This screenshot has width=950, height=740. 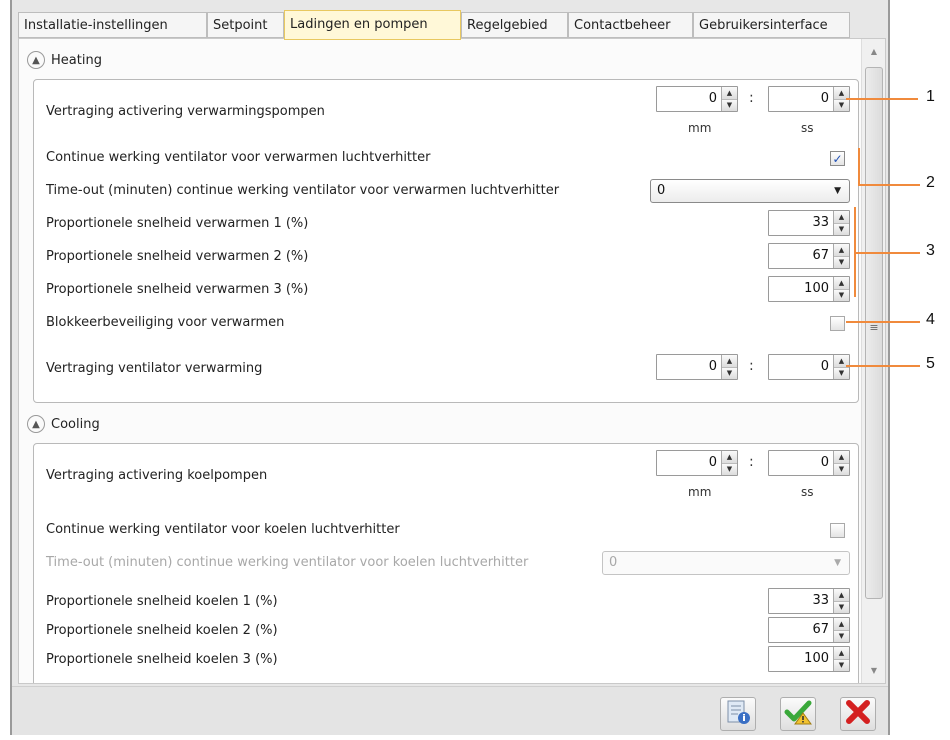 What do you see at coordinates (162, 659) in the screenshot?
I see `cooling-speed3-label: Proportionele snelheid koelen 3 (%)` at bounding box center [162, 659].